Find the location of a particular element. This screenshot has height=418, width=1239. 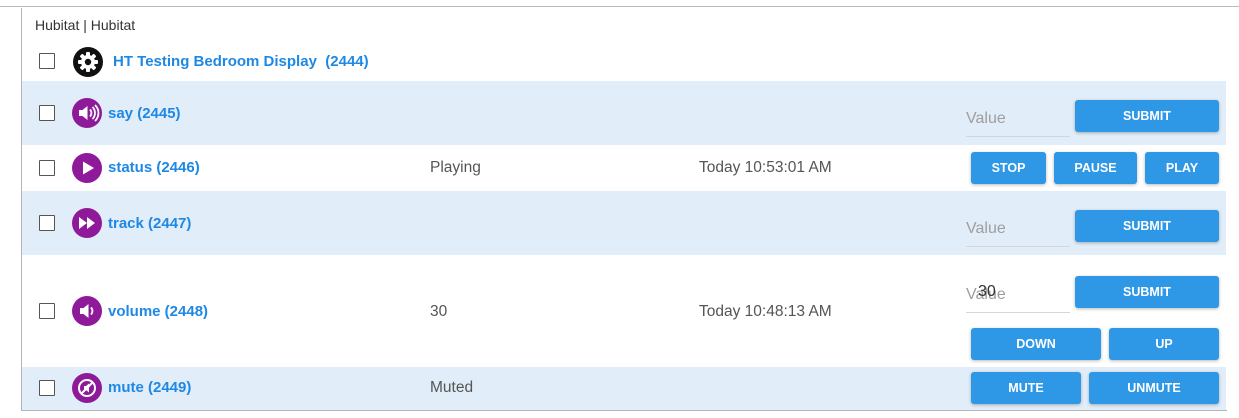

parent-device-link: HT Testing Bedroom Display (2444) is located at coordinates (241, 61).